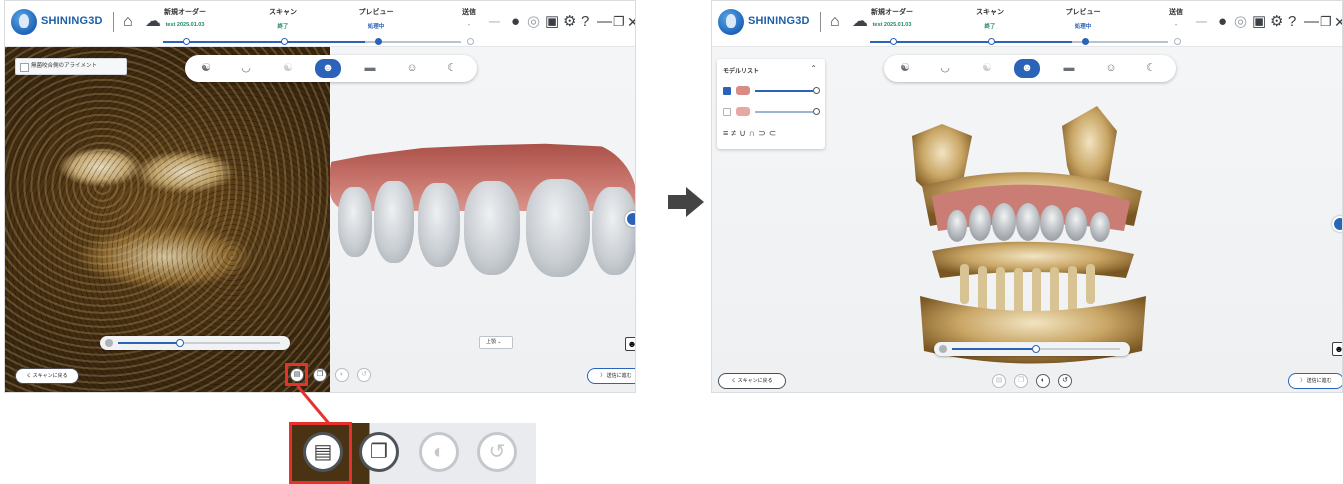 The image size is (1343, 484). Describe the element at coordinates (990, 12) in the screenshot. I see `step-label: スキャン` at that location.